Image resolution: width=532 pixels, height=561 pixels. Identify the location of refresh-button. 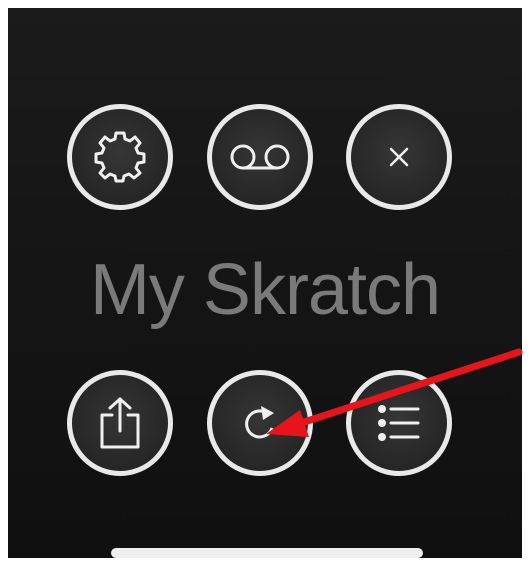
(260, 423).